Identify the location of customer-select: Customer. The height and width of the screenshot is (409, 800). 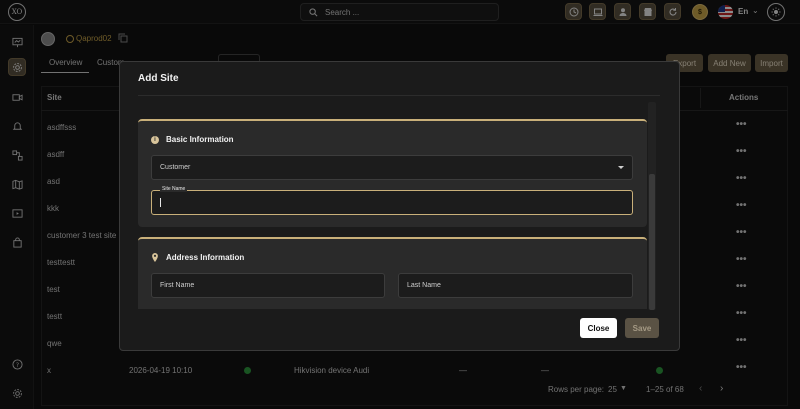
(392, 167).